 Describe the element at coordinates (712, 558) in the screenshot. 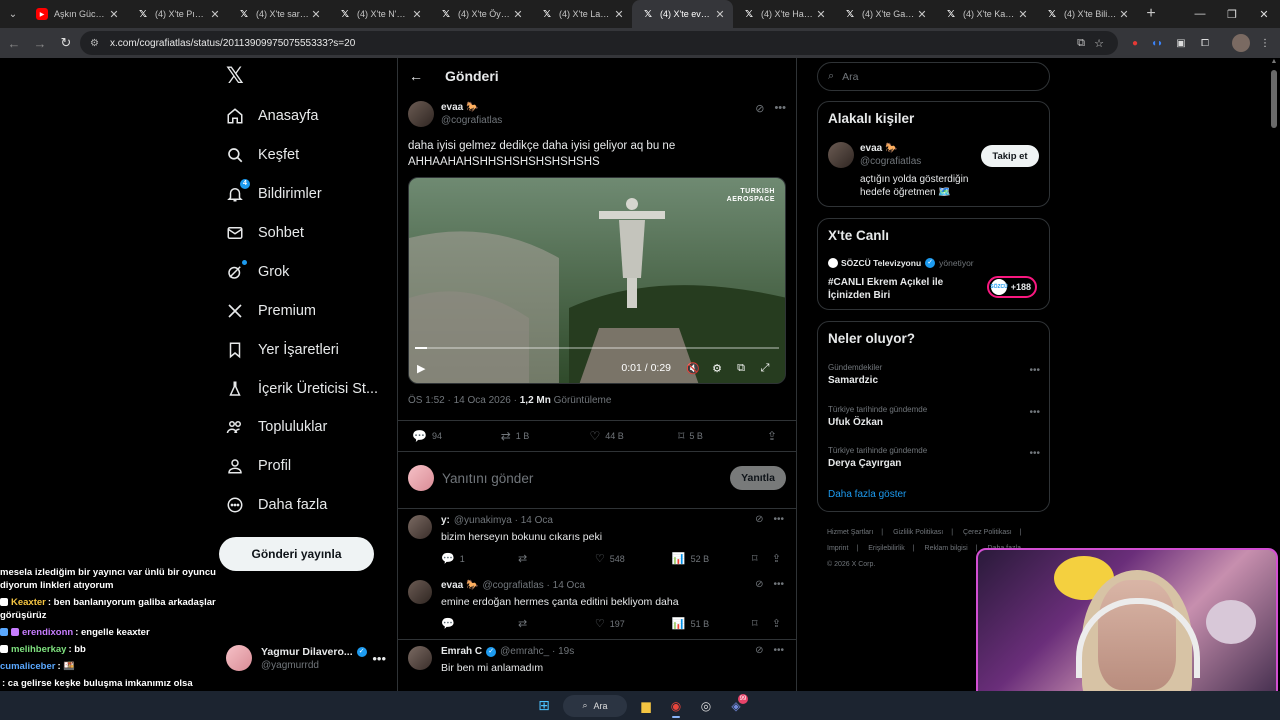

I see `views-action: 📊 52 B` at that location.